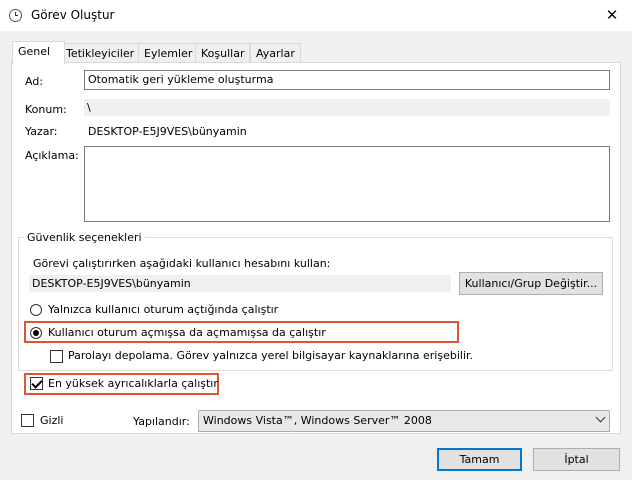 The image size is (632, 480). Describe the element at coordinates (46, 109) in the screenshot. I see `location-label: Konum:` at that location.